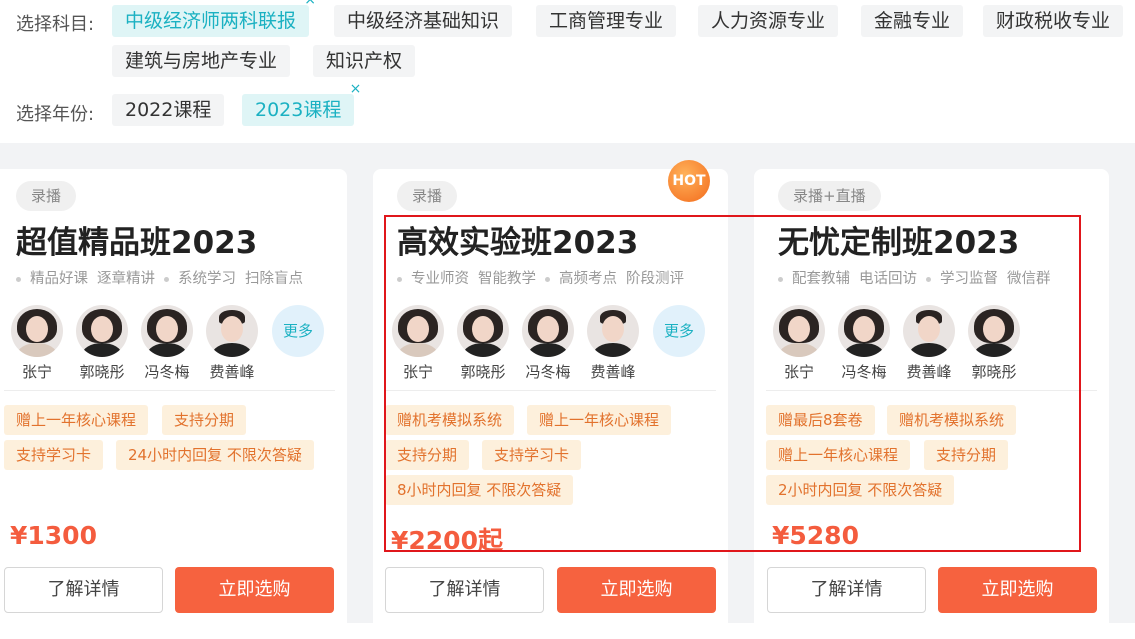 Image resolution: width=1135 pixels, height=639 pixels. Describe the element at coordinates (168, 110) in the screenshot. I see `year-chip-2022: 2022课程` at that location.